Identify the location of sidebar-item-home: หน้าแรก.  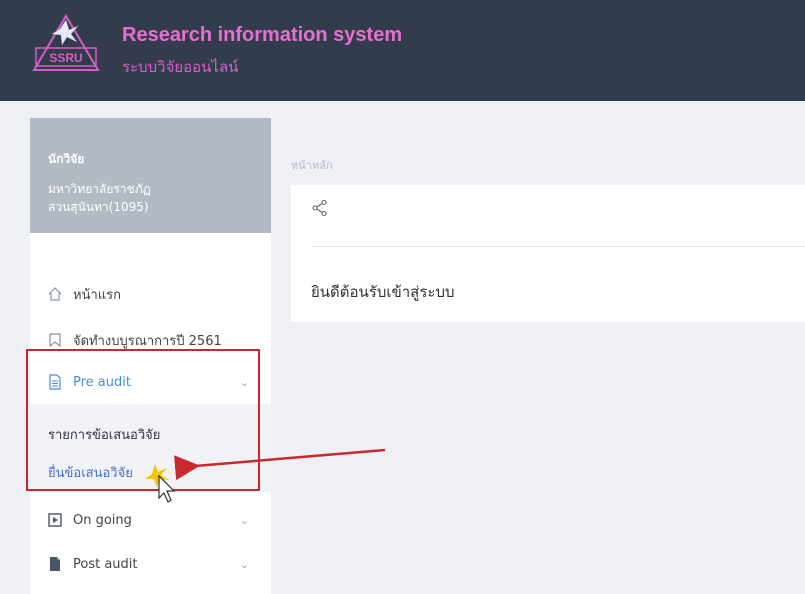
(150, 294).